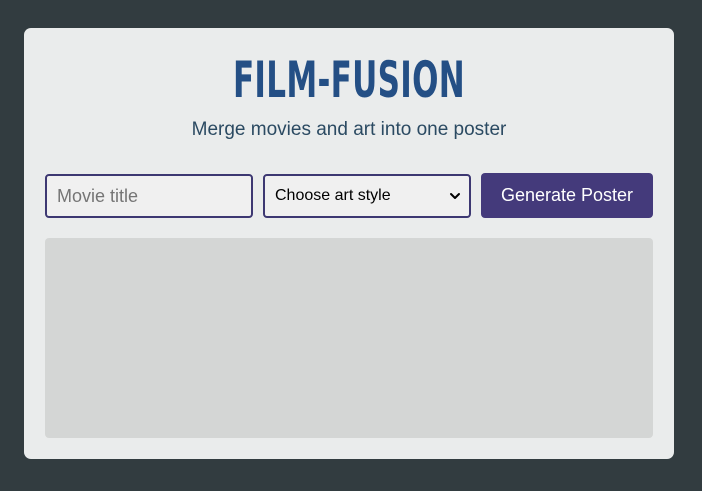 This screenshot has height=491, width=702. Describe the element at coordinates (349, 129) in the screenshot. I see `app-subtitle: Merge movies and art into one poster` at that location.